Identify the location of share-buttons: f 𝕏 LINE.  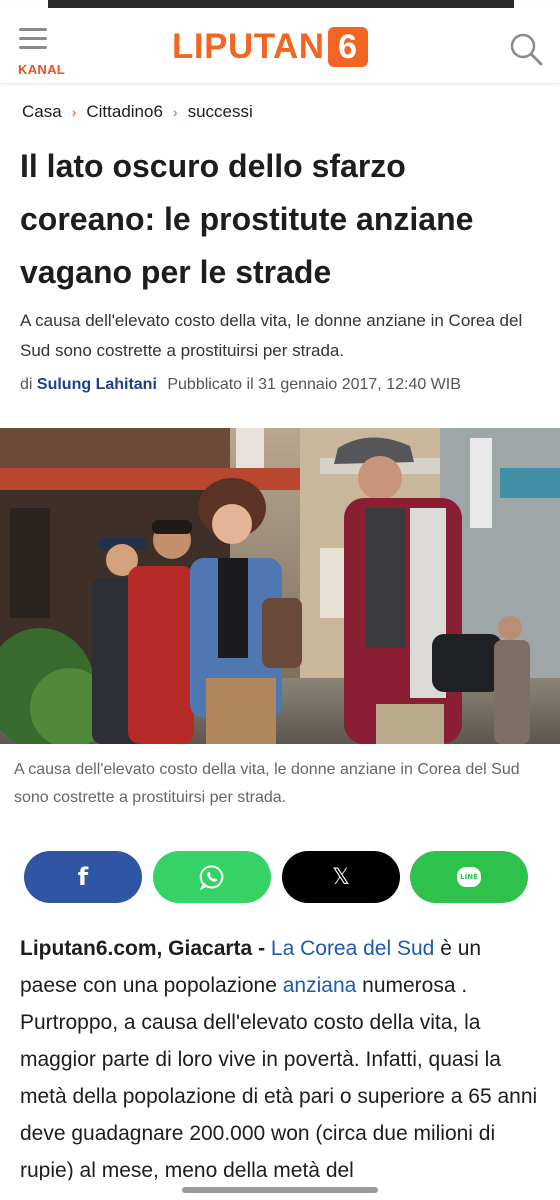
(277, 877).